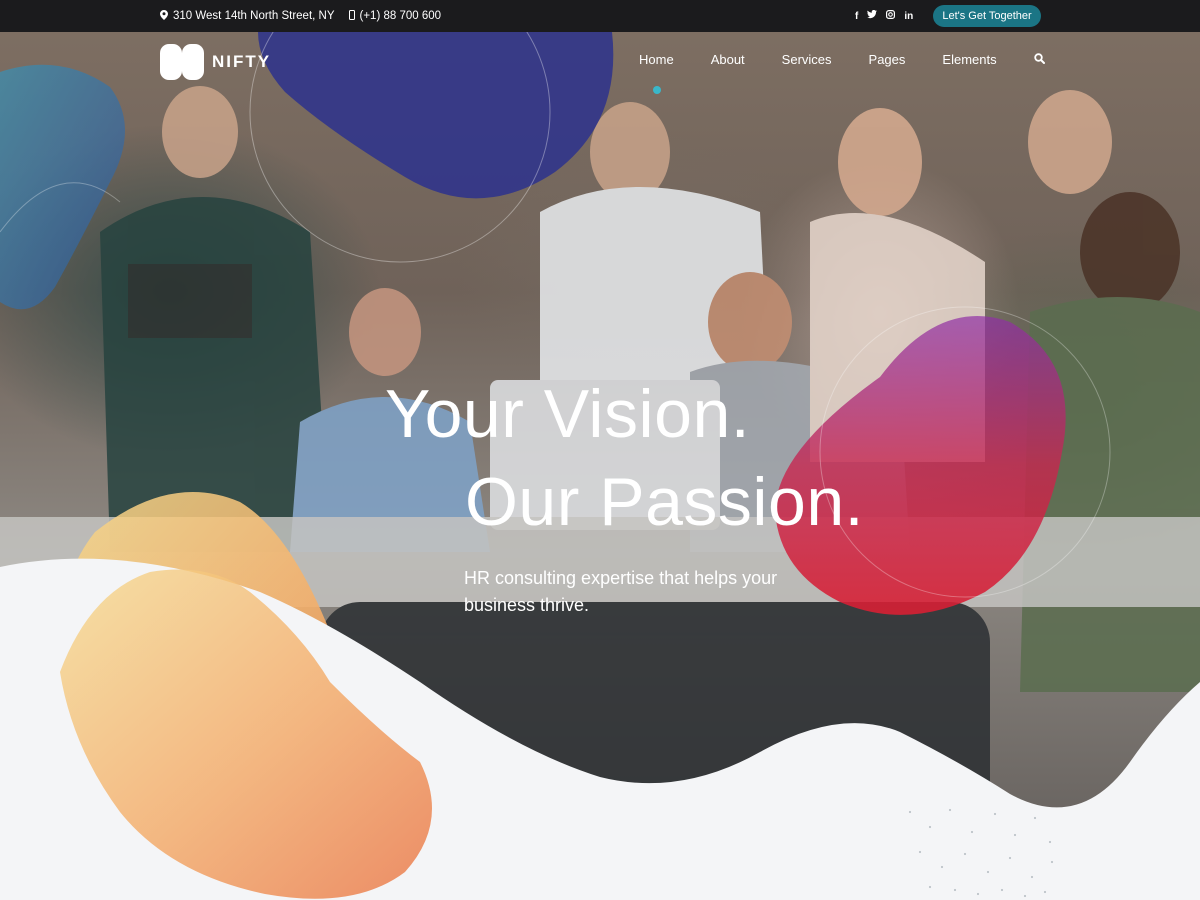 This screenshot has height=900, width=1200. What do you see at coordinates (884, 16) in the screenshot?
I see `social-links: f in` at bounding box center [884, 16].